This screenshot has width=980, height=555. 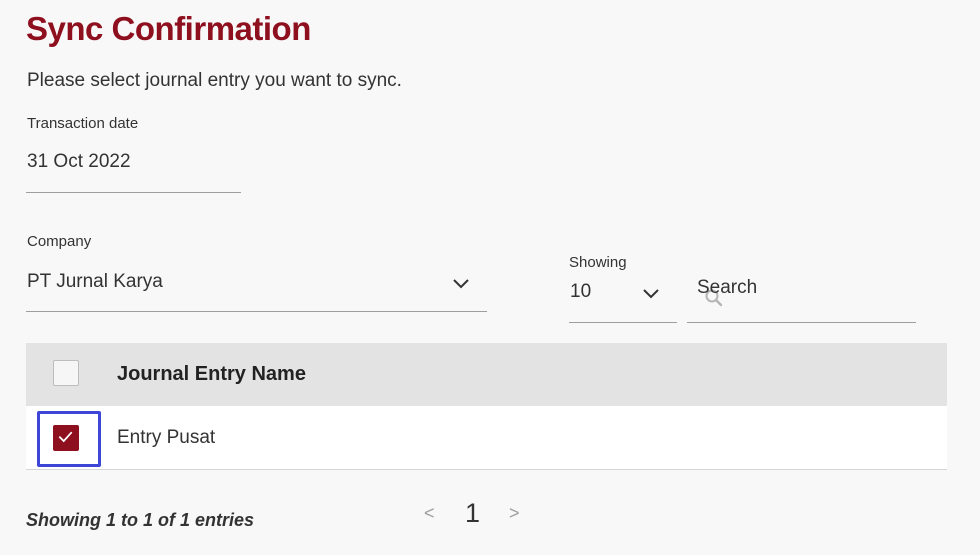 I want to click on page-size-value: 10, so click(x=580, y=292).